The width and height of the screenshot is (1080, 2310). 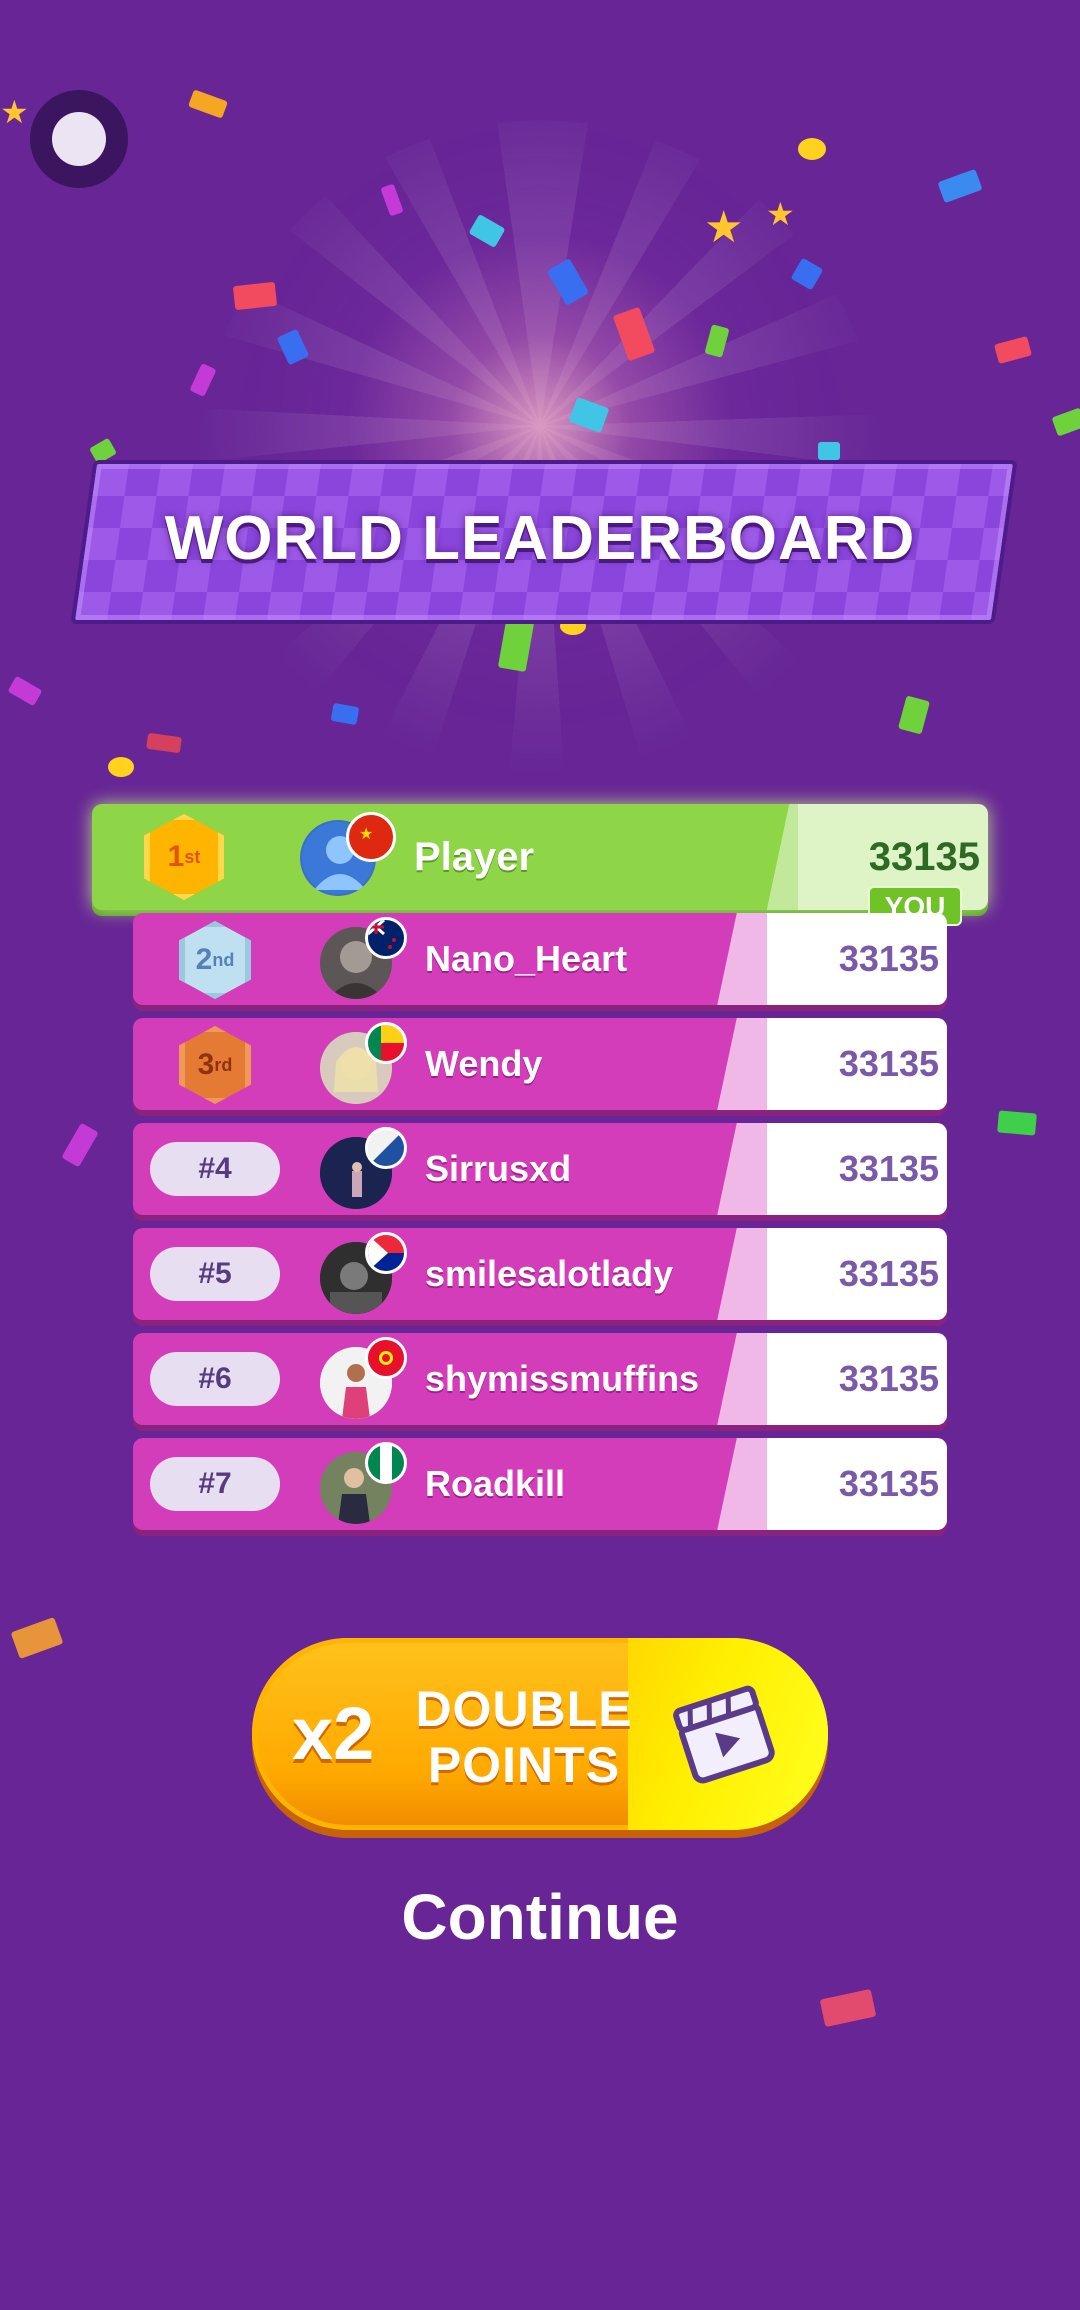 What do you see at coordinates (498, 1168) in the screenshot?
I see `player-name: Sirrusxd` at bounding box center [498, 1168].